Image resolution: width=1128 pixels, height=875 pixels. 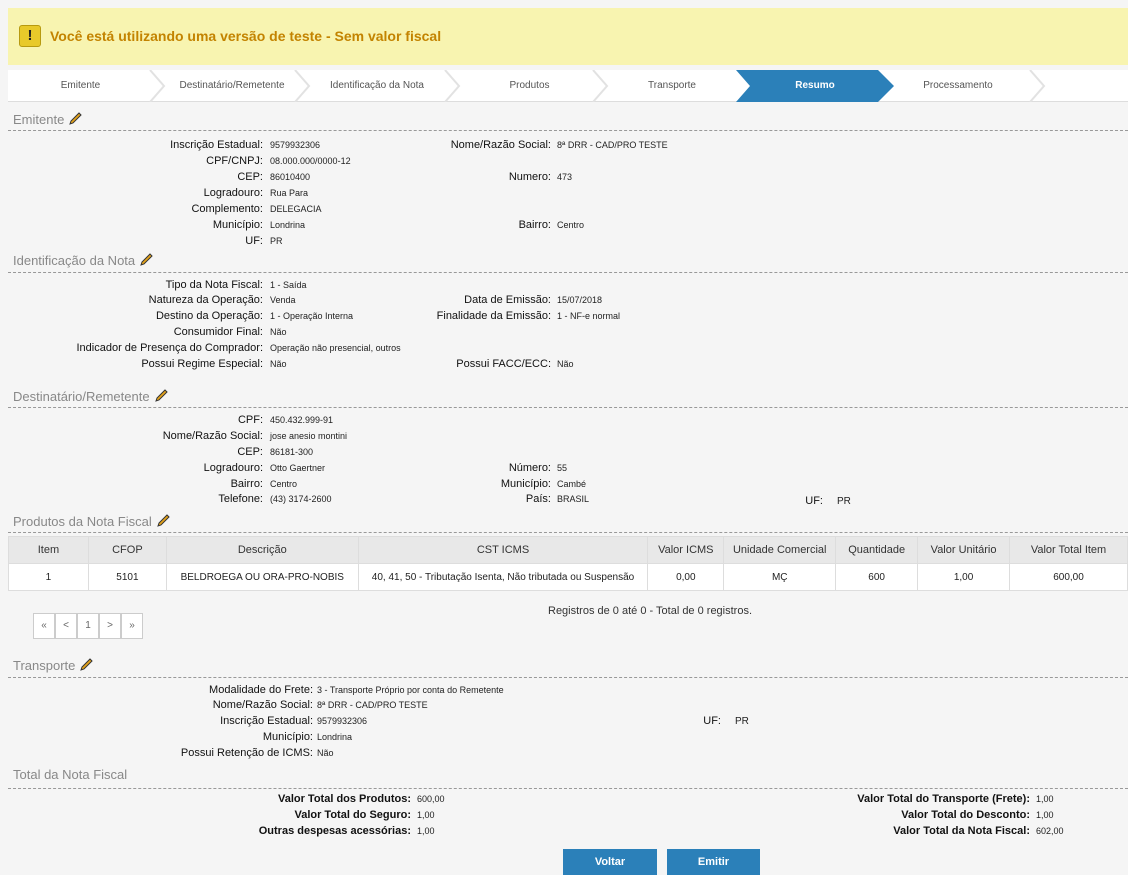 What do you see at coordinates (48, 577) in the screenshot?
I see `table-cell: 1` at bounding box center [48, 577].